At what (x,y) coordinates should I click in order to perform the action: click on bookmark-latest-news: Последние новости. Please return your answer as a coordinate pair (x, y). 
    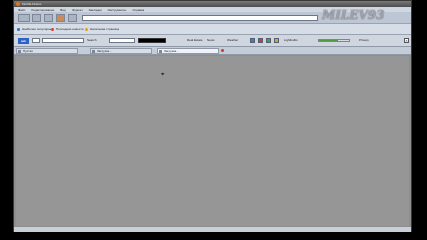
    Looking at the image, I should click on (67, 29).